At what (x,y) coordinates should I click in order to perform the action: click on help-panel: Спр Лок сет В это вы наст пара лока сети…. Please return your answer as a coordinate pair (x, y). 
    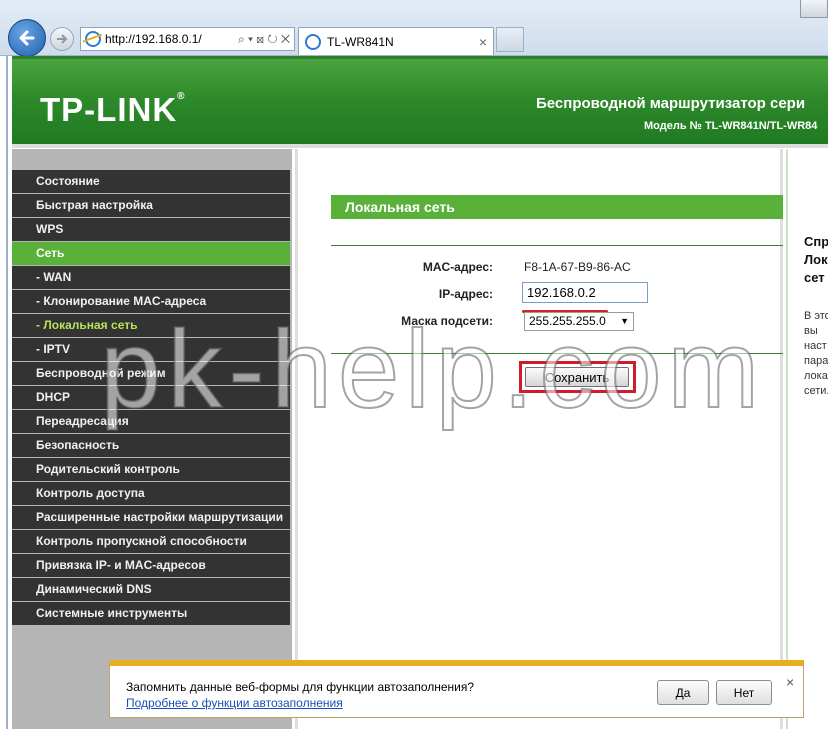
    Looking at the image, I should click on (807, 439).